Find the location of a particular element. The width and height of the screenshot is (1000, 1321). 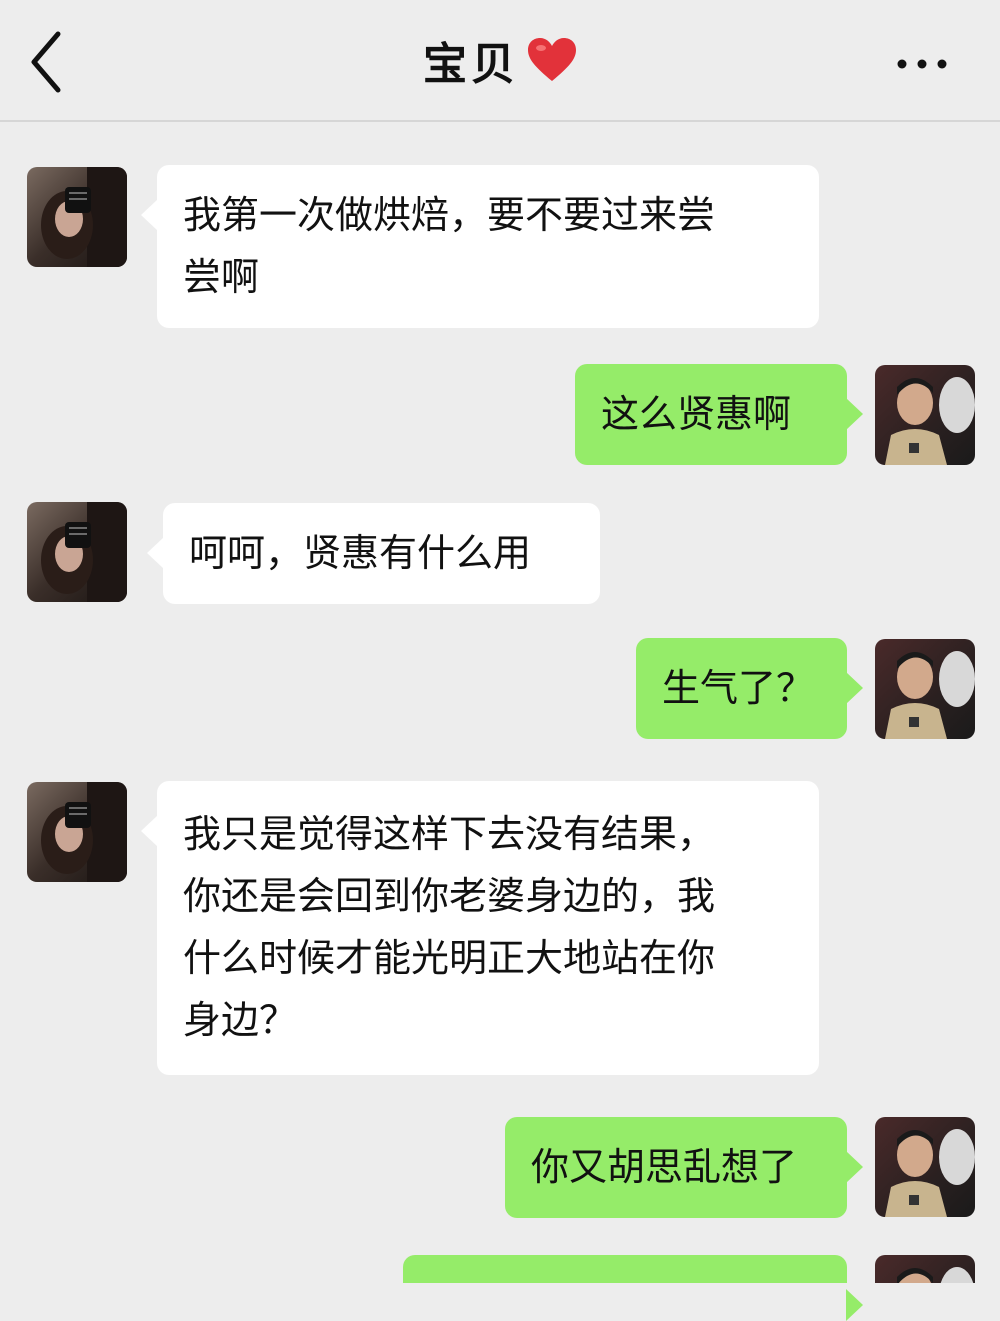

message-text: 你还是会回到你老婆身边的，我 is located at coordinates (449, 896).